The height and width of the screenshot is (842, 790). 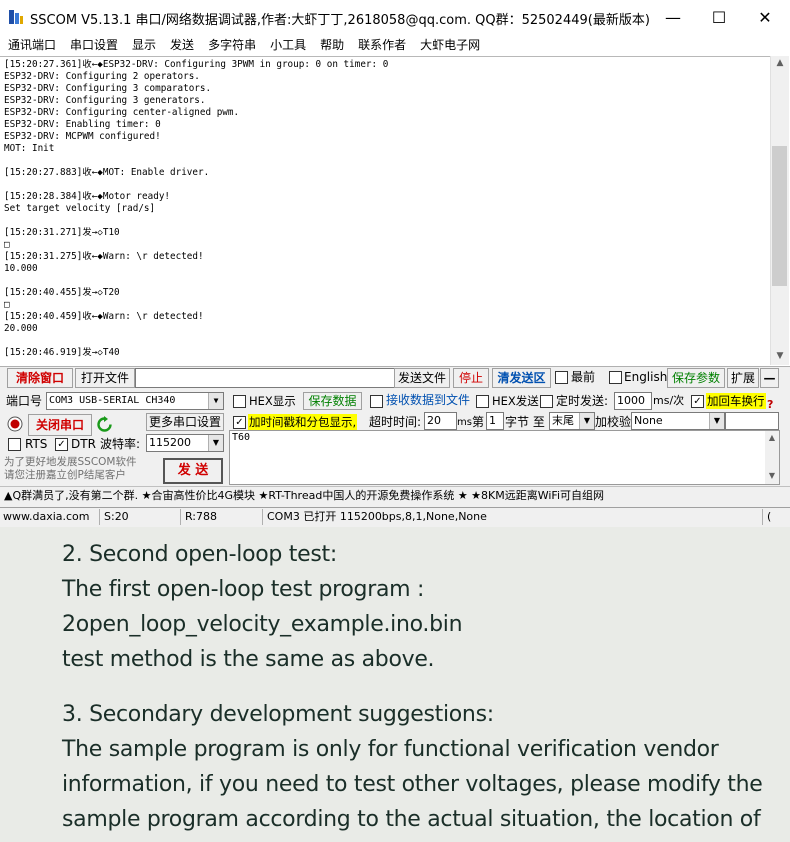 What do you see at coordinates (678, 421) in the screenshot?
I see `checksum-select: None ▼` at bounding box center [678, 421].